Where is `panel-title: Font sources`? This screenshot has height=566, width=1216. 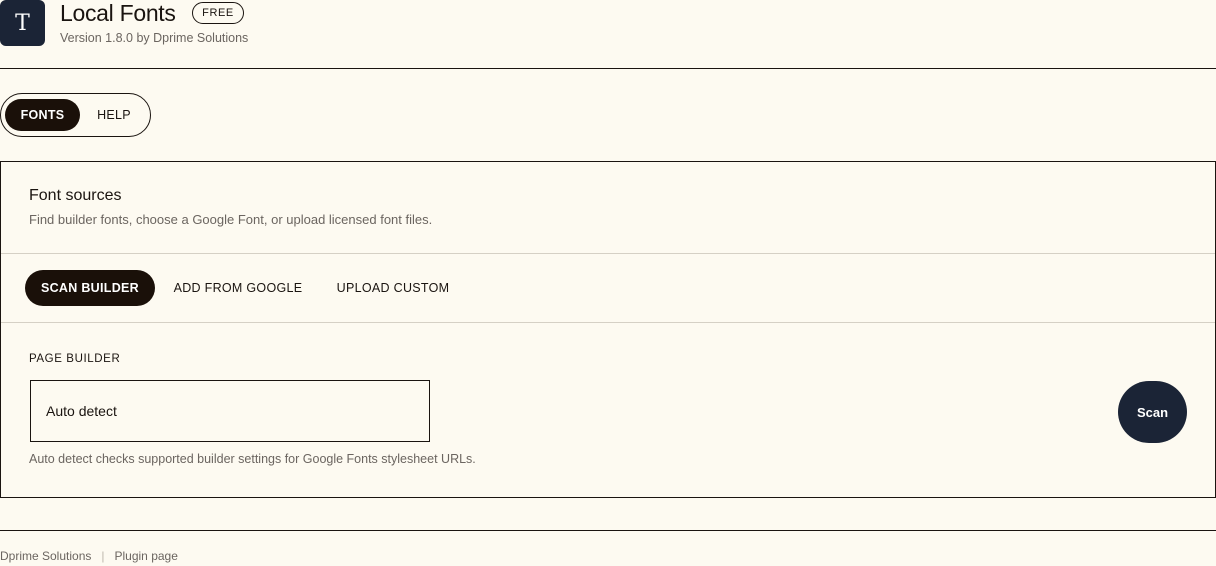
panel-title: Font sources is located at coordinates (75, 195).